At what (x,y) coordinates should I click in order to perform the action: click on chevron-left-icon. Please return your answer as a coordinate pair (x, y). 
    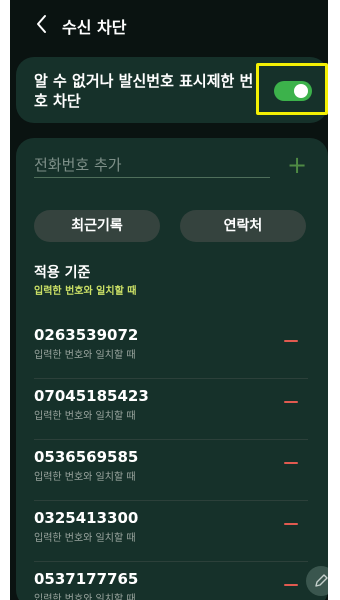
    Looking at the image, I should click on (41, 24).